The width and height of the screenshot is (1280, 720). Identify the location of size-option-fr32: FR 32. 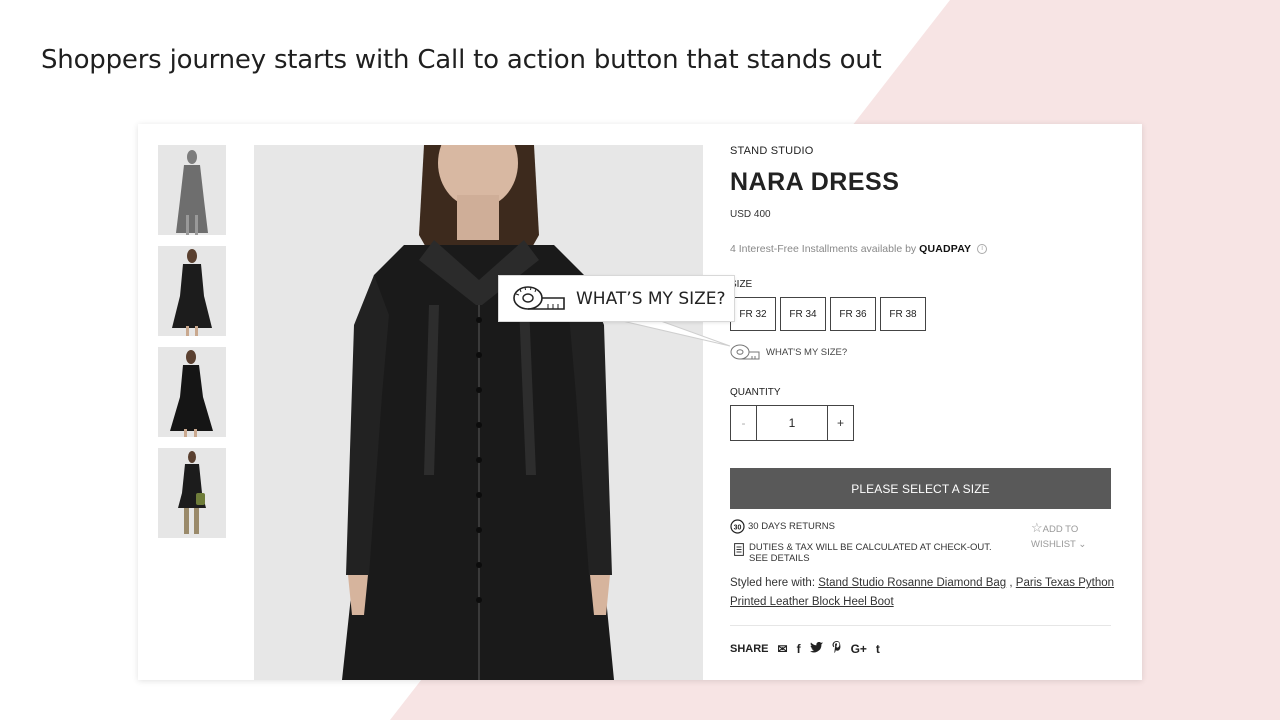
(753, 314).